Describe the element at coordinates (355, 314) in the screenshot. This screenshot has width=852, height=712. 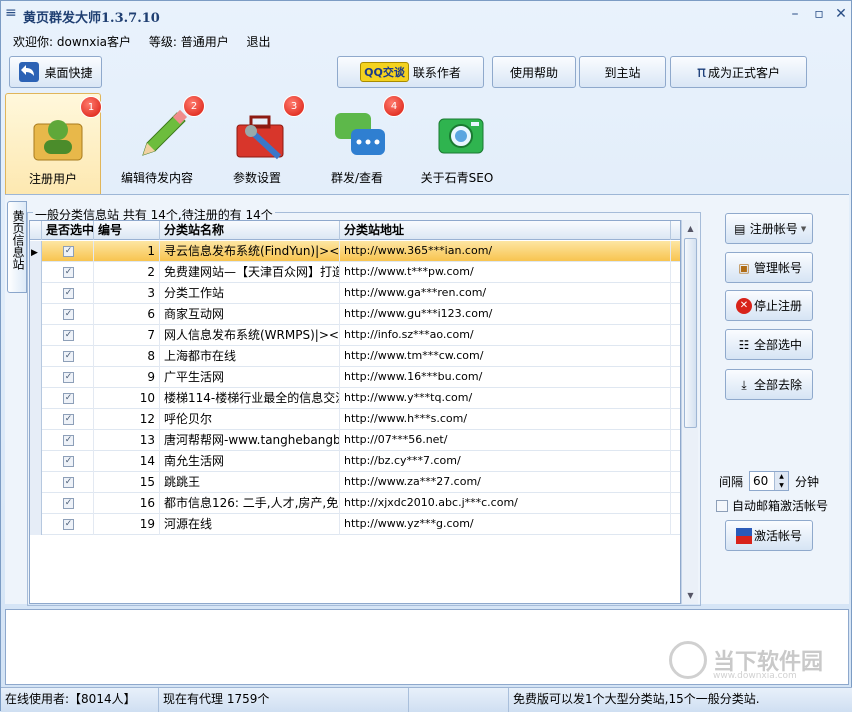
I see `table-row: ✓ 6 商家互动网 http://www.gu***i123.com/` at that location.